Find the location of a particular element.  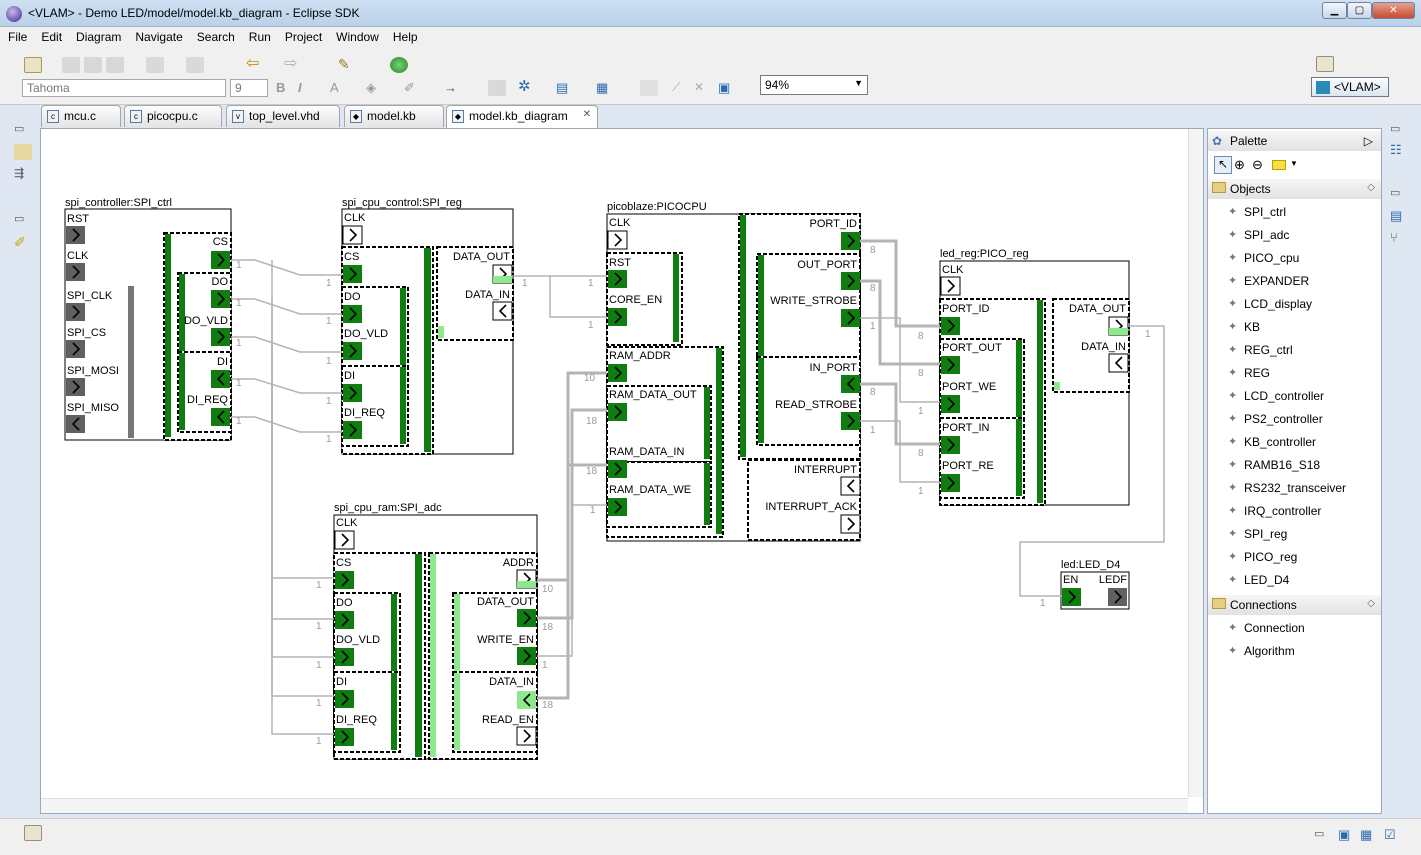

pin-icon: ✐ is located at coordinates (23, 242).